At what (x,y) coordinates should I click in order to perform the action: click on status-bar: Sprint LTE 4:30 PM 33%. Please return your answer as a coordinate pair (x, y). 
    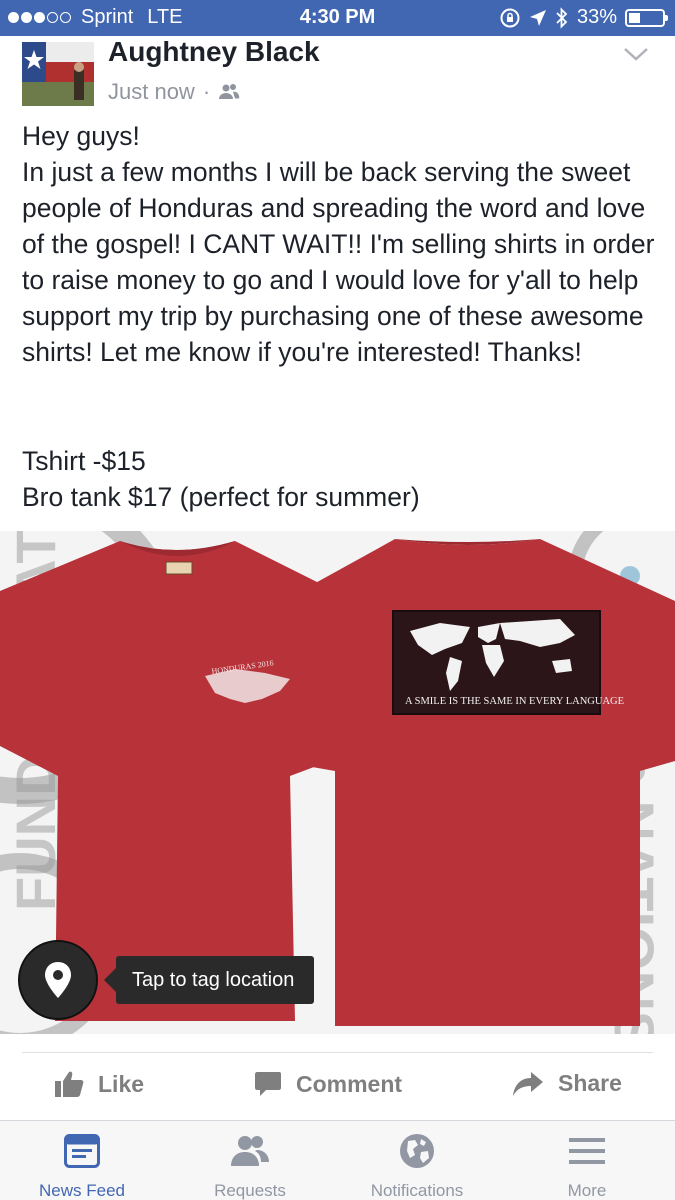
    Looking at the image, I should click on (337, 18).